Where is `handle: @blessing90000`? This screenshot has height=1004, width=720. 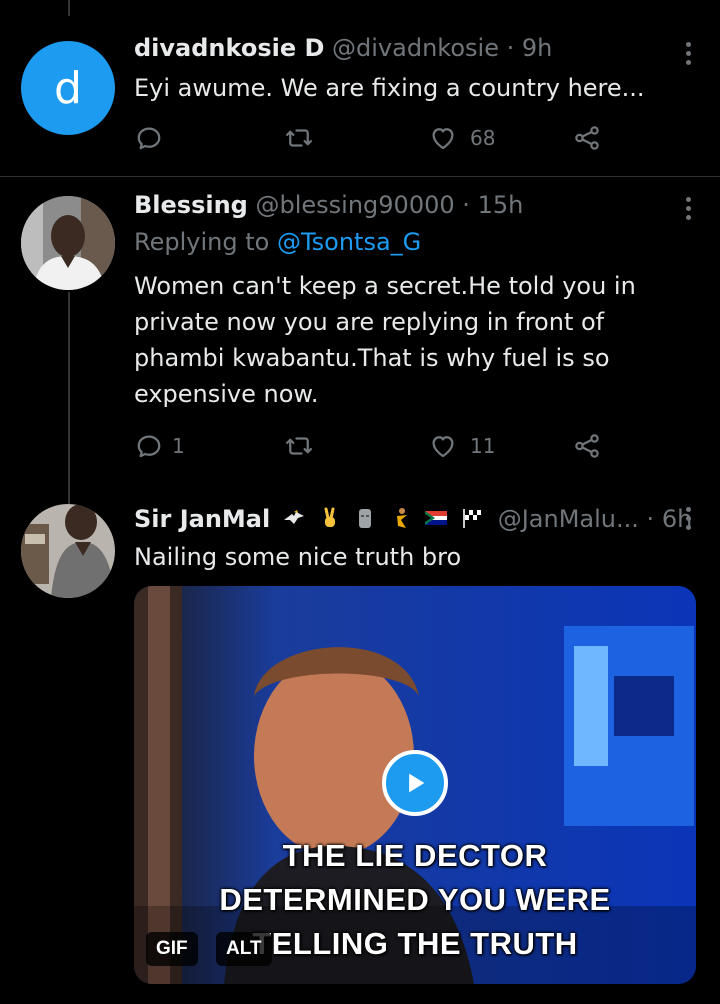 handle: @blessing90000 is located at coordinates (355, 205).